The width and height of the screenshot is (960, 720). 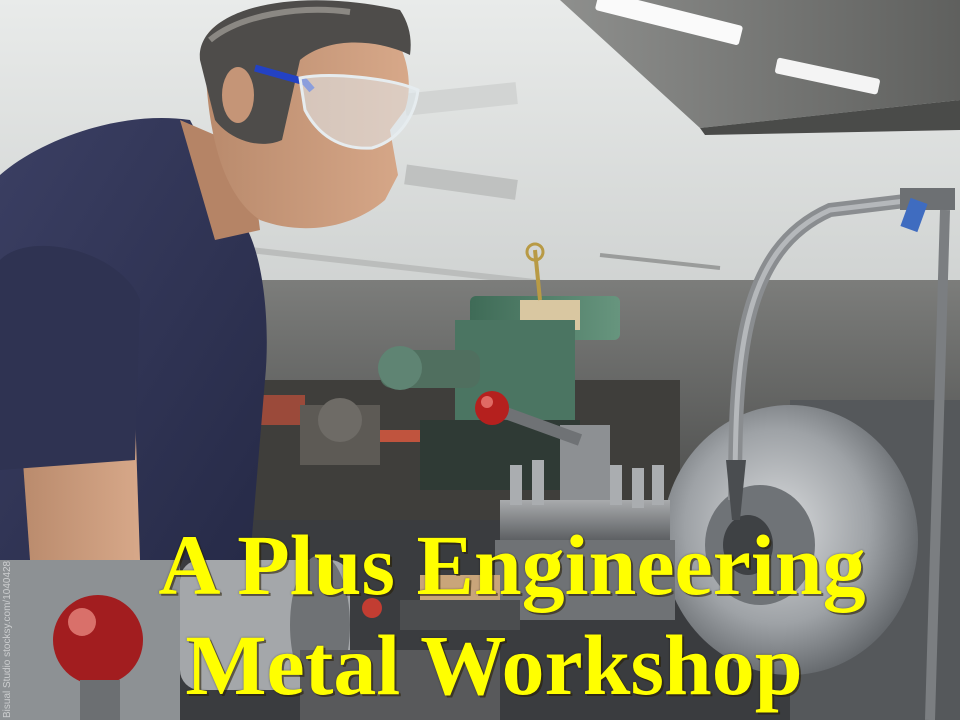 What do you see at coordinates (512, 565) in the screenshot?
I see `caption-line-1: A Plus Engineering` at bounding box center [512, 565].